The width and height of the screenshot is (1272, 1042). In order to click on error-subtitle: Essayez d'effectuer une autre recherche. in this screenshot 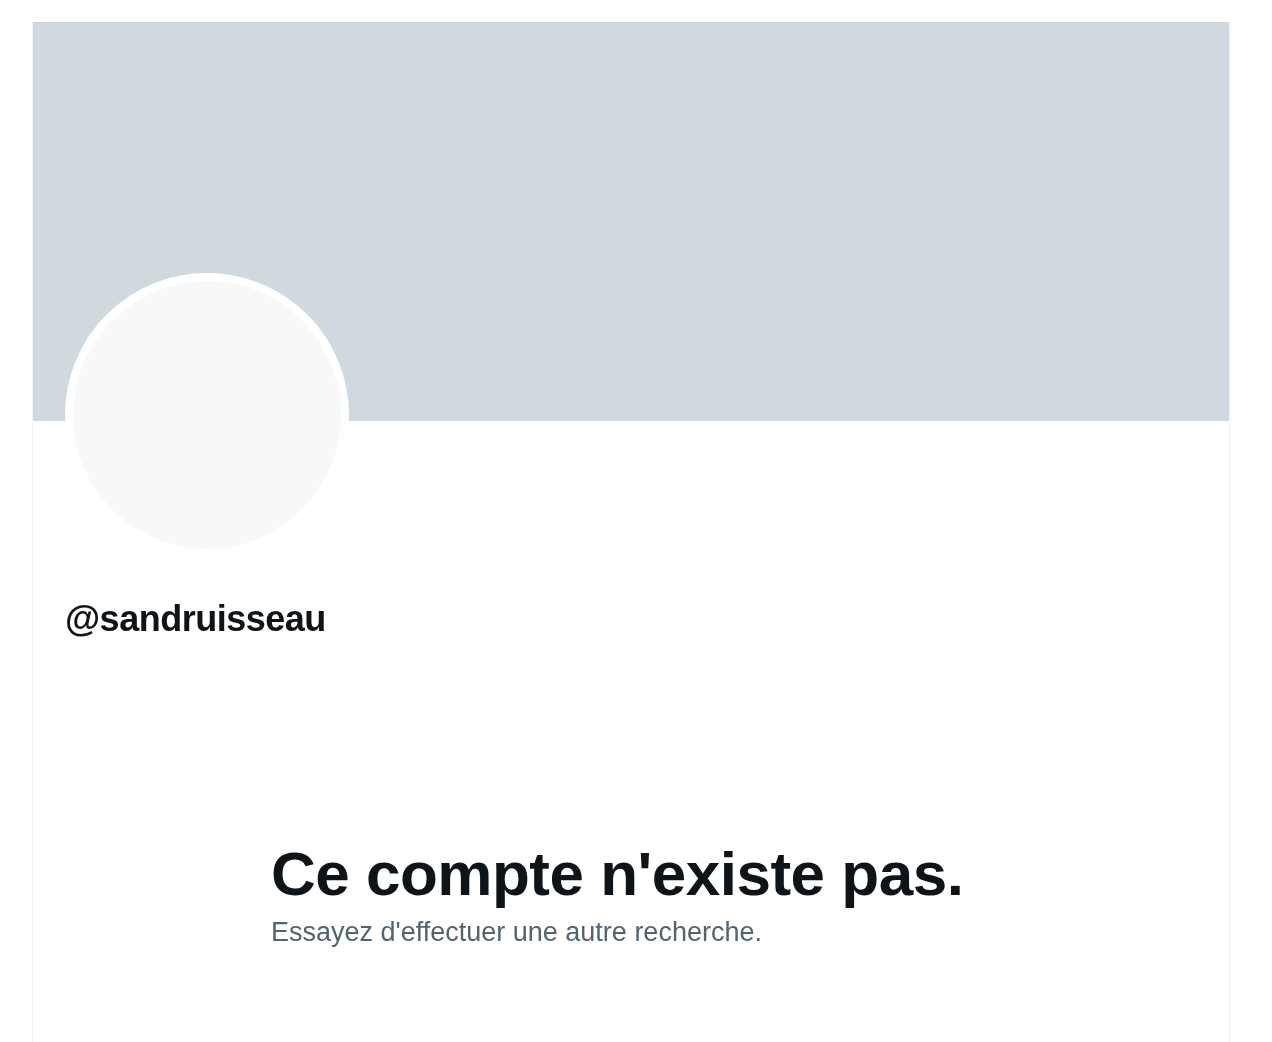, I will do `click(517, 932)`.